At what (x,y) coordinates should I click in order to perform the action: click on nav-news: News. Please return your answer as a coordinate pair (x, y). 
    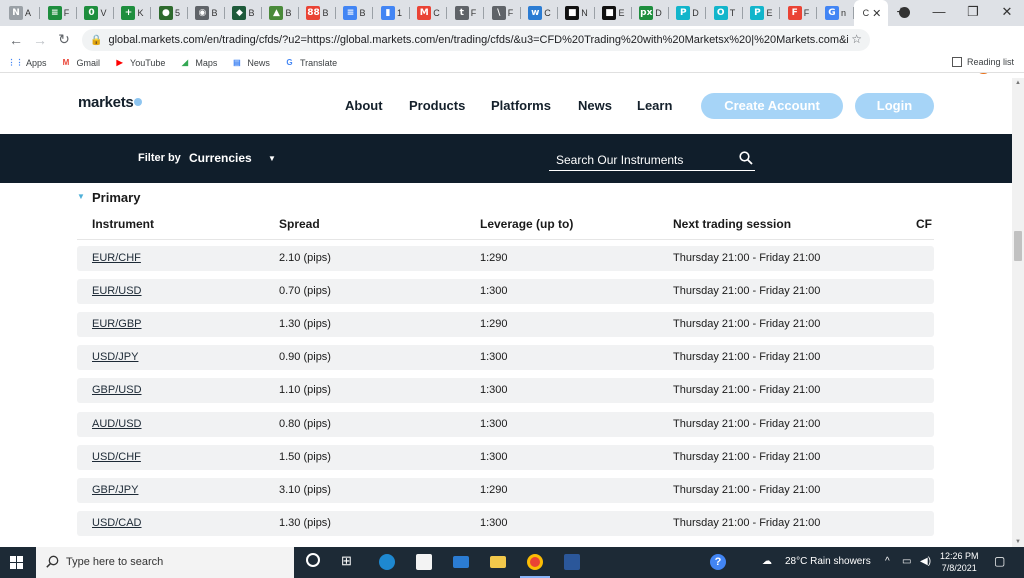
    Looking at the image, I should click on (595, 105).